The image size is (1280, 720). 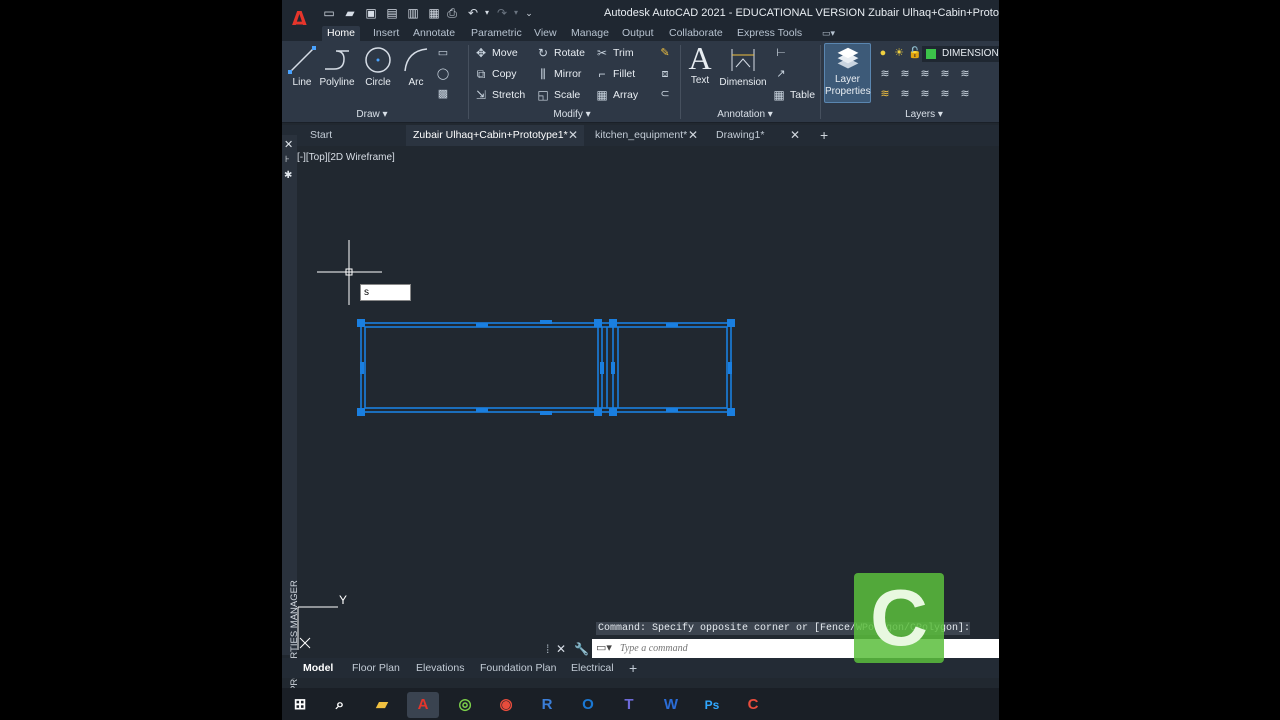 What do you see at coordinates (440, 668) in the screenshot?
I see `tab-elevations: Elevations` at bounding box center [440, 668].